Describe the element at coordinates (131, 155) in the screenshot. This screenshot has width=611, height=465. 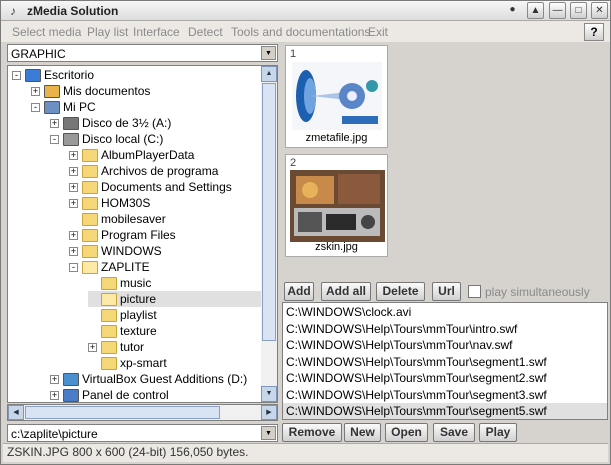
I see `tree-node: + AlbumPlayerData` at that location.